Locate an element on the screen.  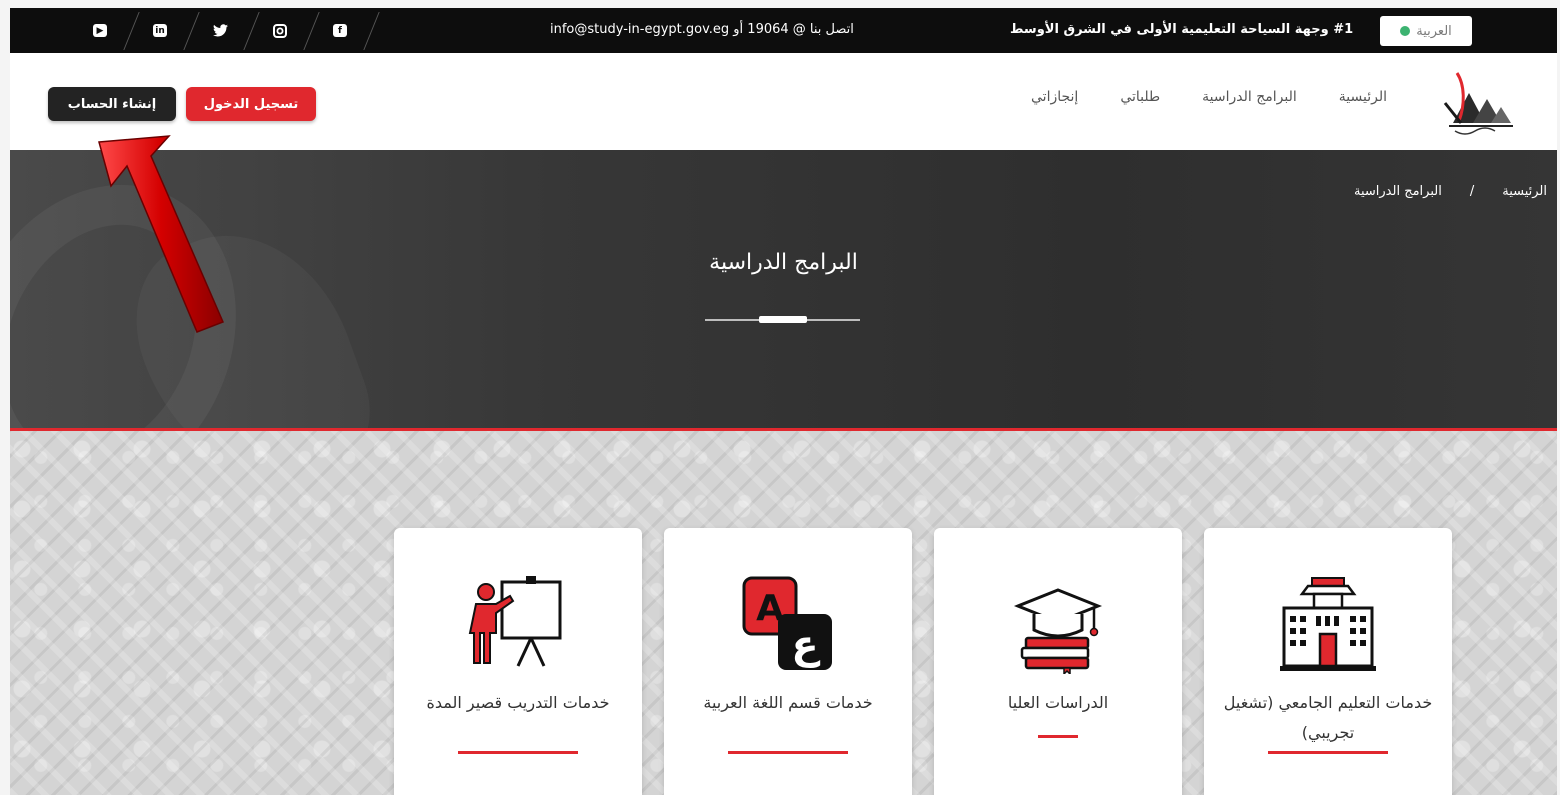
twitter-icon is located at coordinates (220, 30).